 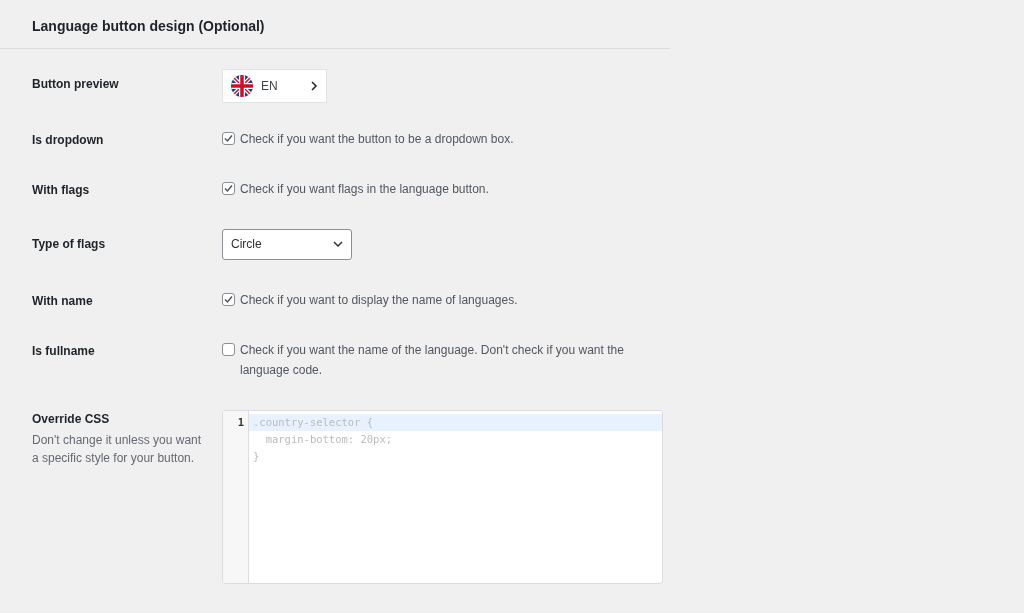 What do you see at coordinates (274, 85) in the screenshot?
I see `language-preview-button: EN` at bounding box center [274, 85].